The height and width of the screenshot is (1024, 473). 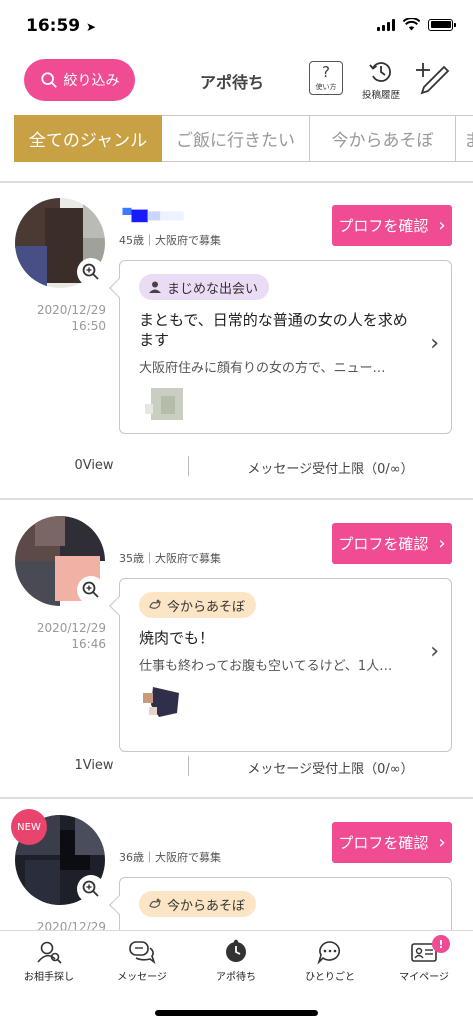 I want to click on nav-my-page: マイページ !, so click(x=424, y=959).